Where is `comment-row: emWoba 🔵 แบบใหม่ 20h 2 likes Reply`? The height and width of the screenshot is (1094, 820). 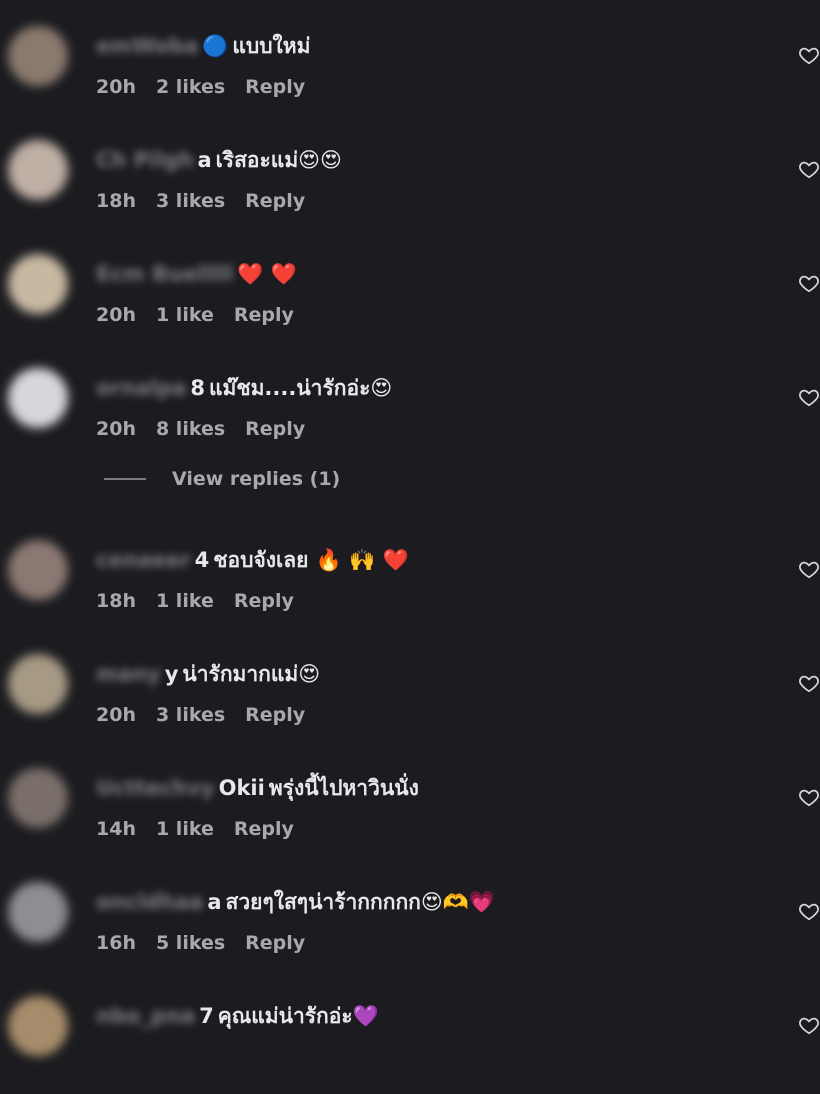 comment-row: emWoba 🔵 แบบใหม่ 20h 2 likes Reply is located at coordinates (410, 69).